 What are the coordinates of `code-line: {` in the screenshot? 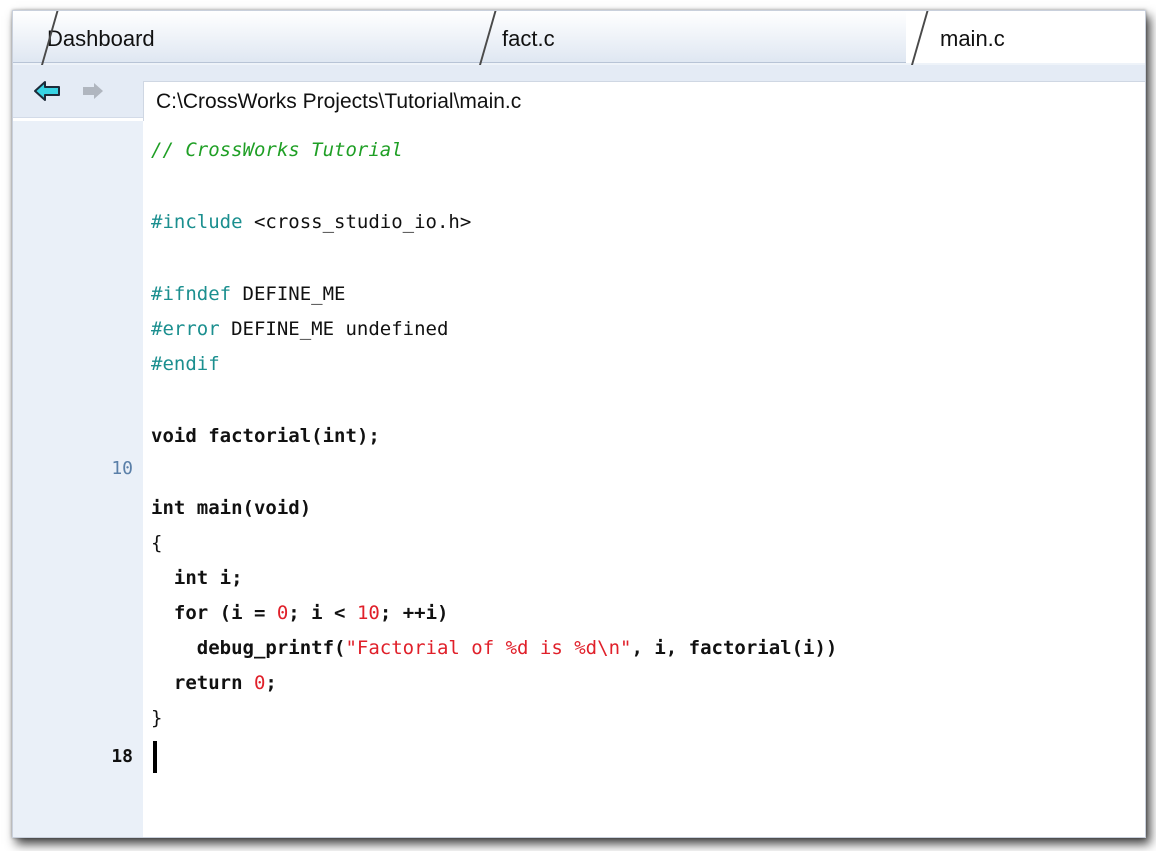 It's located at (156, 543).